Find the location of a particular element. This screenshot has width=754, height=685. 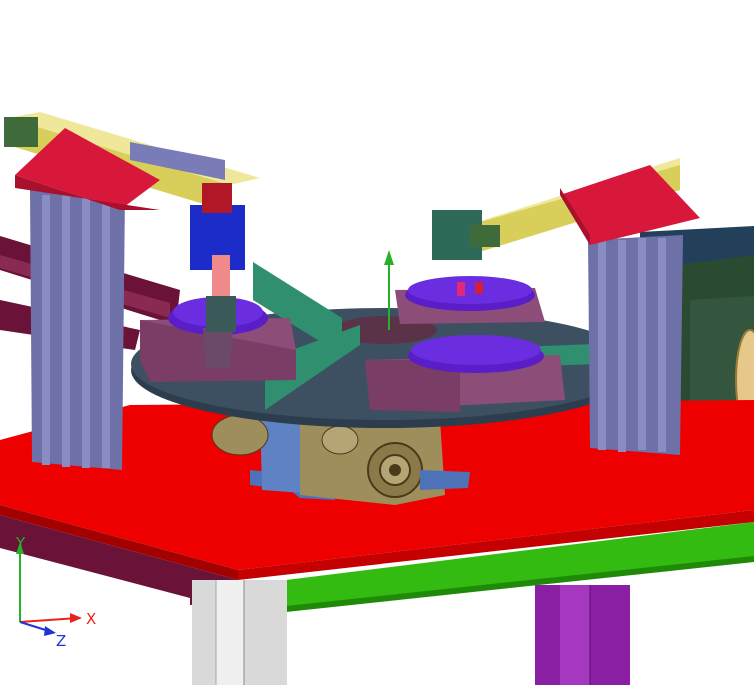

x-axis-label: X is located at coordinates (91, 619).